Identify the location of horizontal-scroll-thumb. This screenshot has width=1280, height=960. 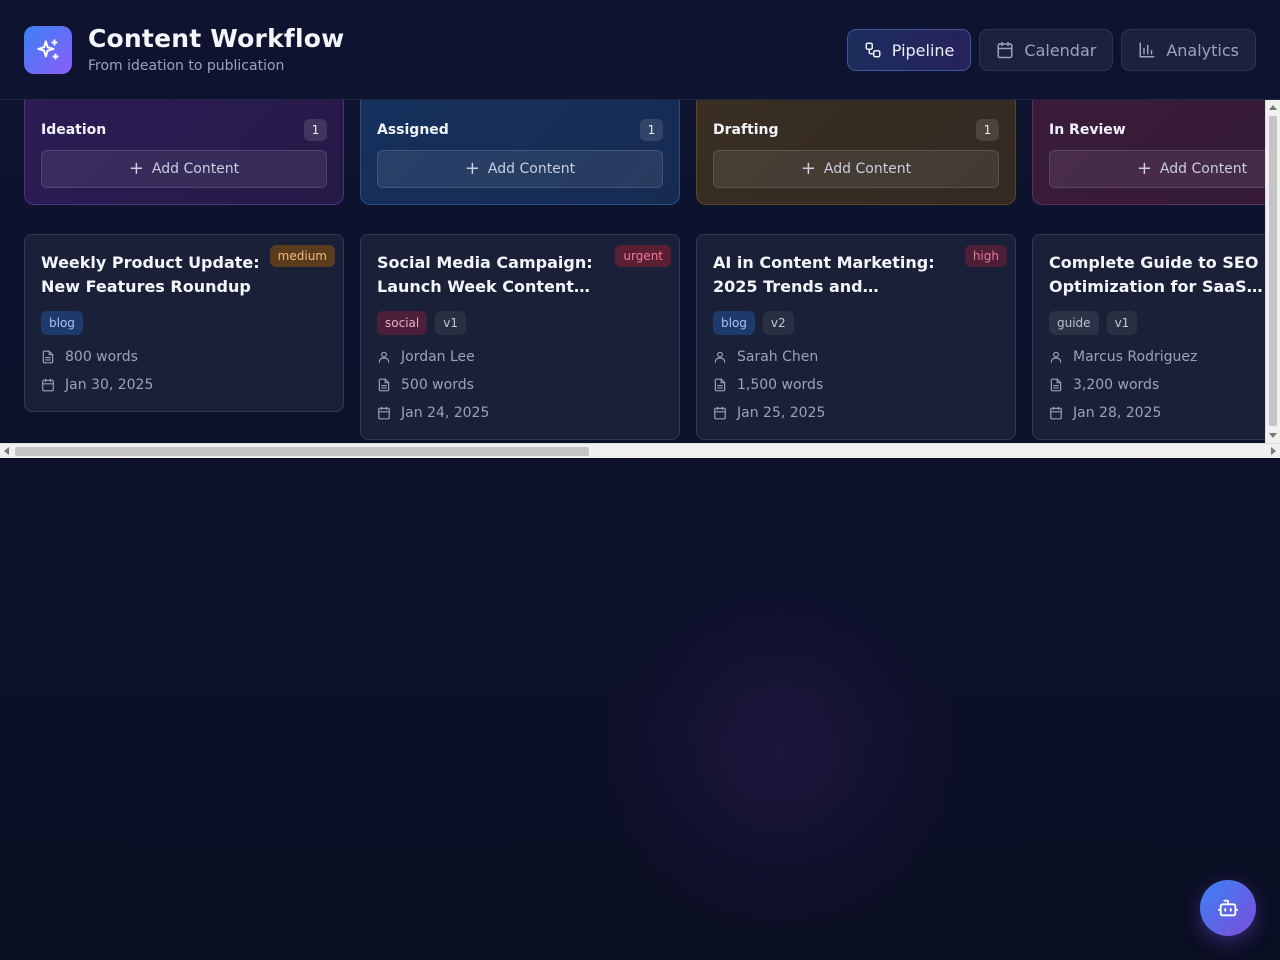
(302, 451).